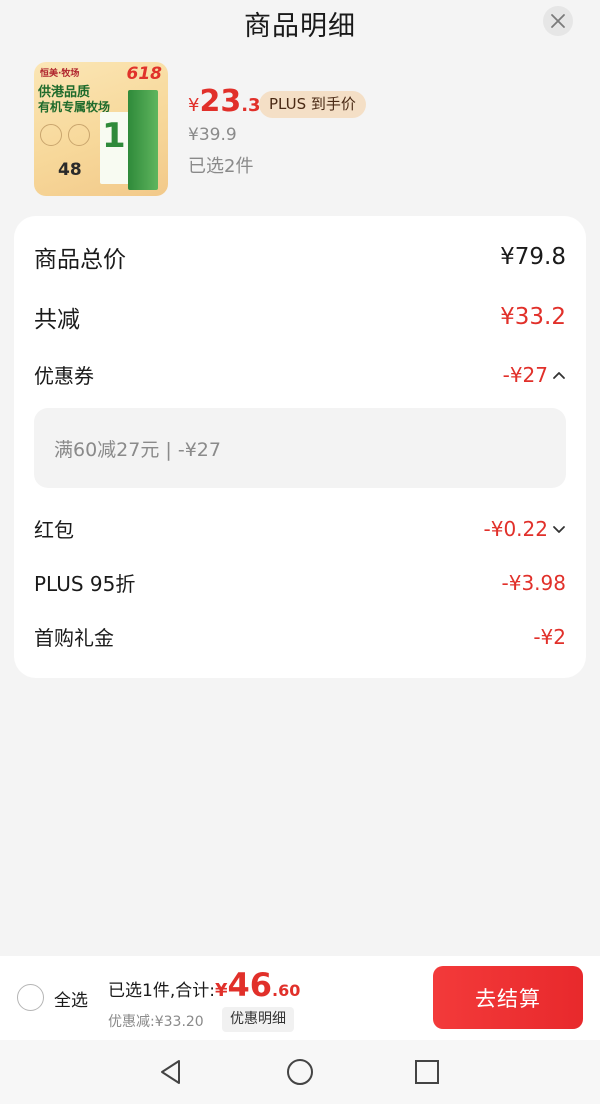  Describe the element at coordinates (144, 74) in the screenshot. I see `product-image-badge: 618` at that location.